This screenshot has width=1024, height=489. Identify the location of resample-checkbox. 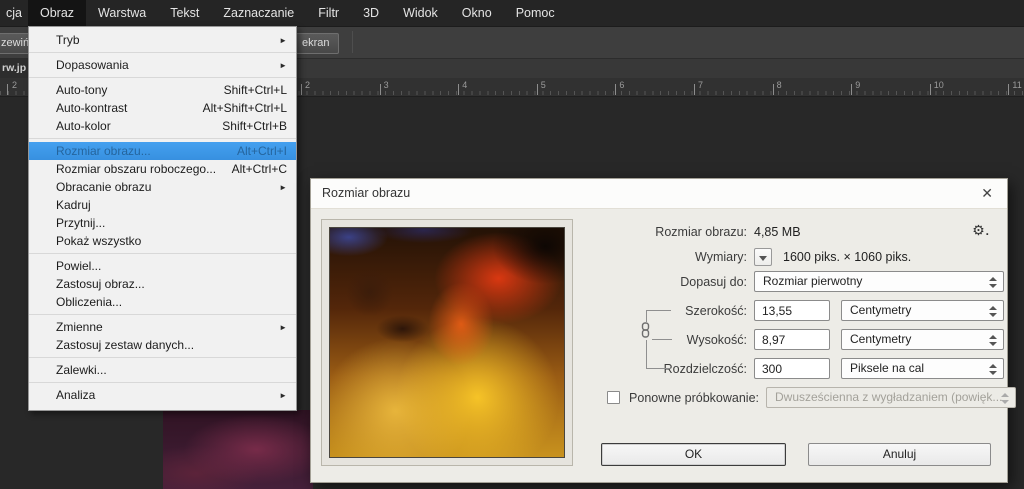
(613, 397).